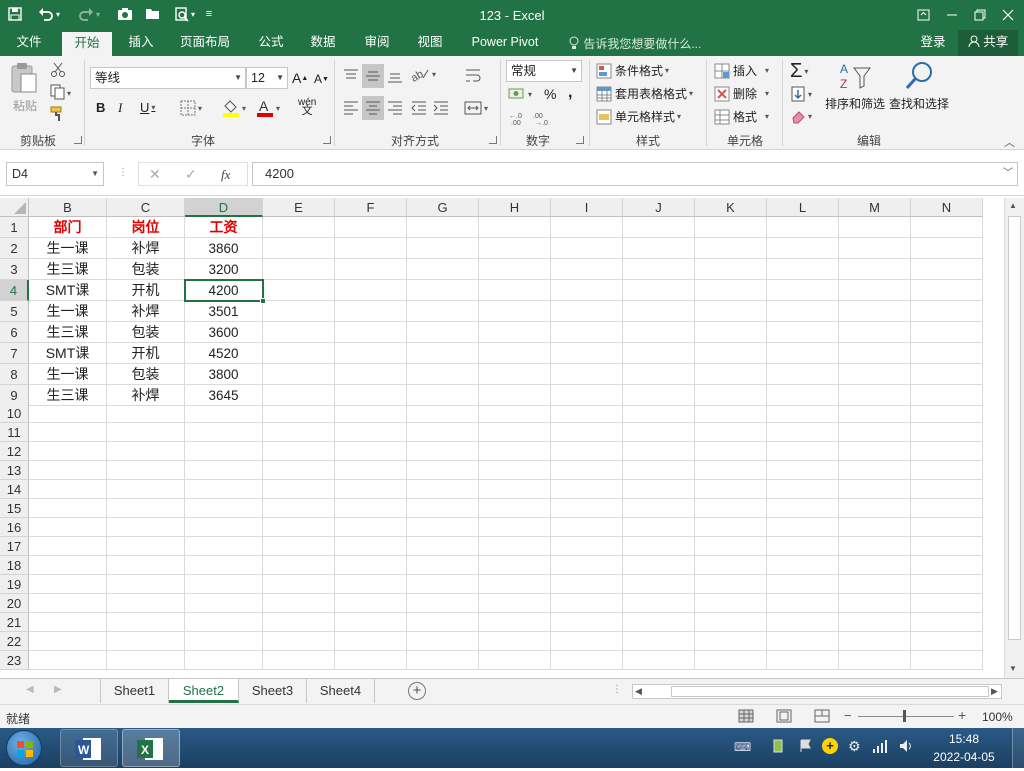 The height and width of the screenshot is (771, 1024). What do you see at coordinates (515, 248) in the screenshot?
I see `cell-h2` at bounding box center [515, 248].